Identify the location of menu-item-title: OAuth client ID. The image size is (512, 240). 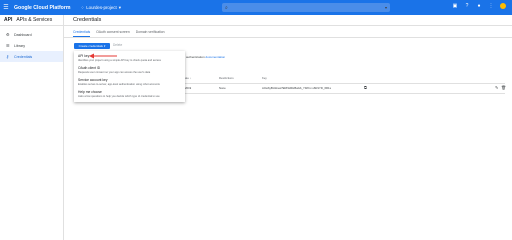
(89, 68).